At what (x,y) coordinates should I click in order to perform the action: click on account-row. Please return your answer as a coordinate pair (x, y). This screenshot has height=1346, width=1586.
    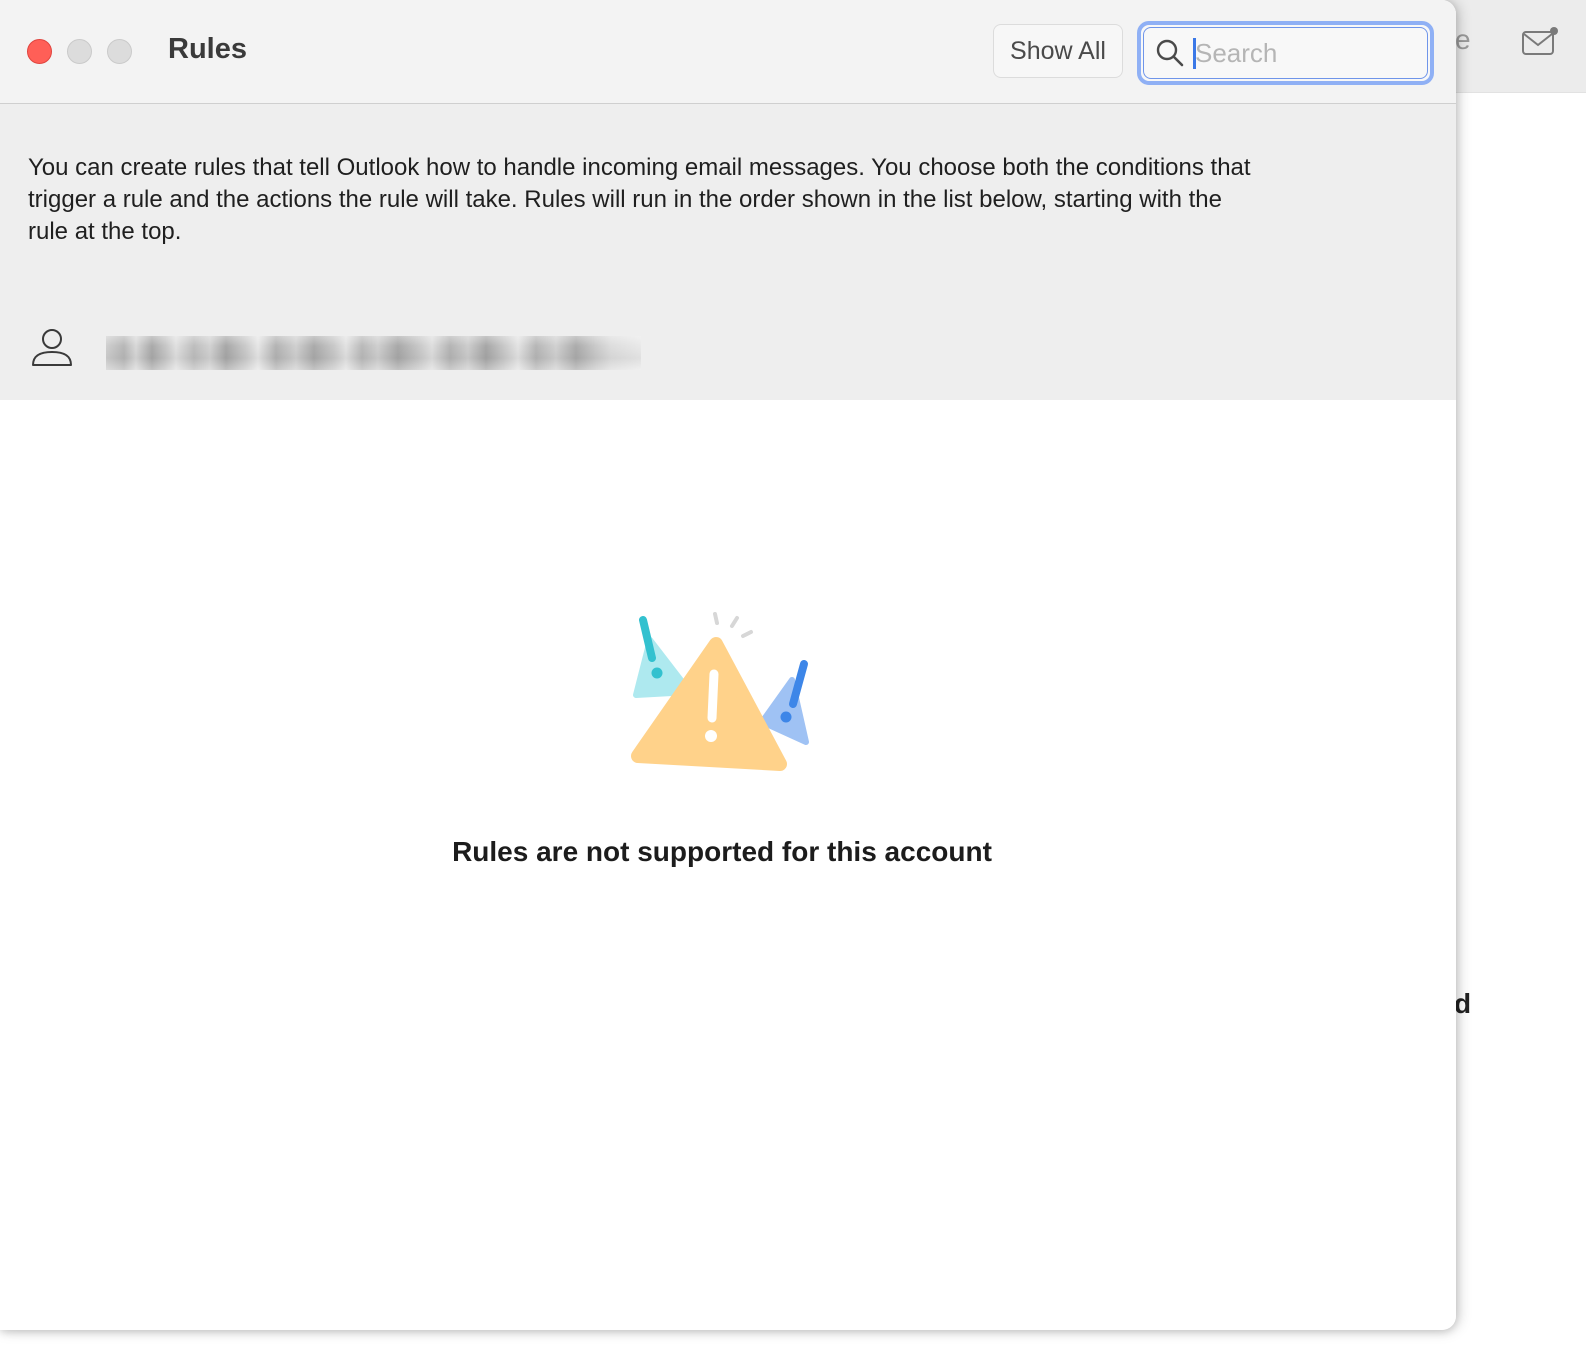
    Looking at the image, I should click on (378, 350).